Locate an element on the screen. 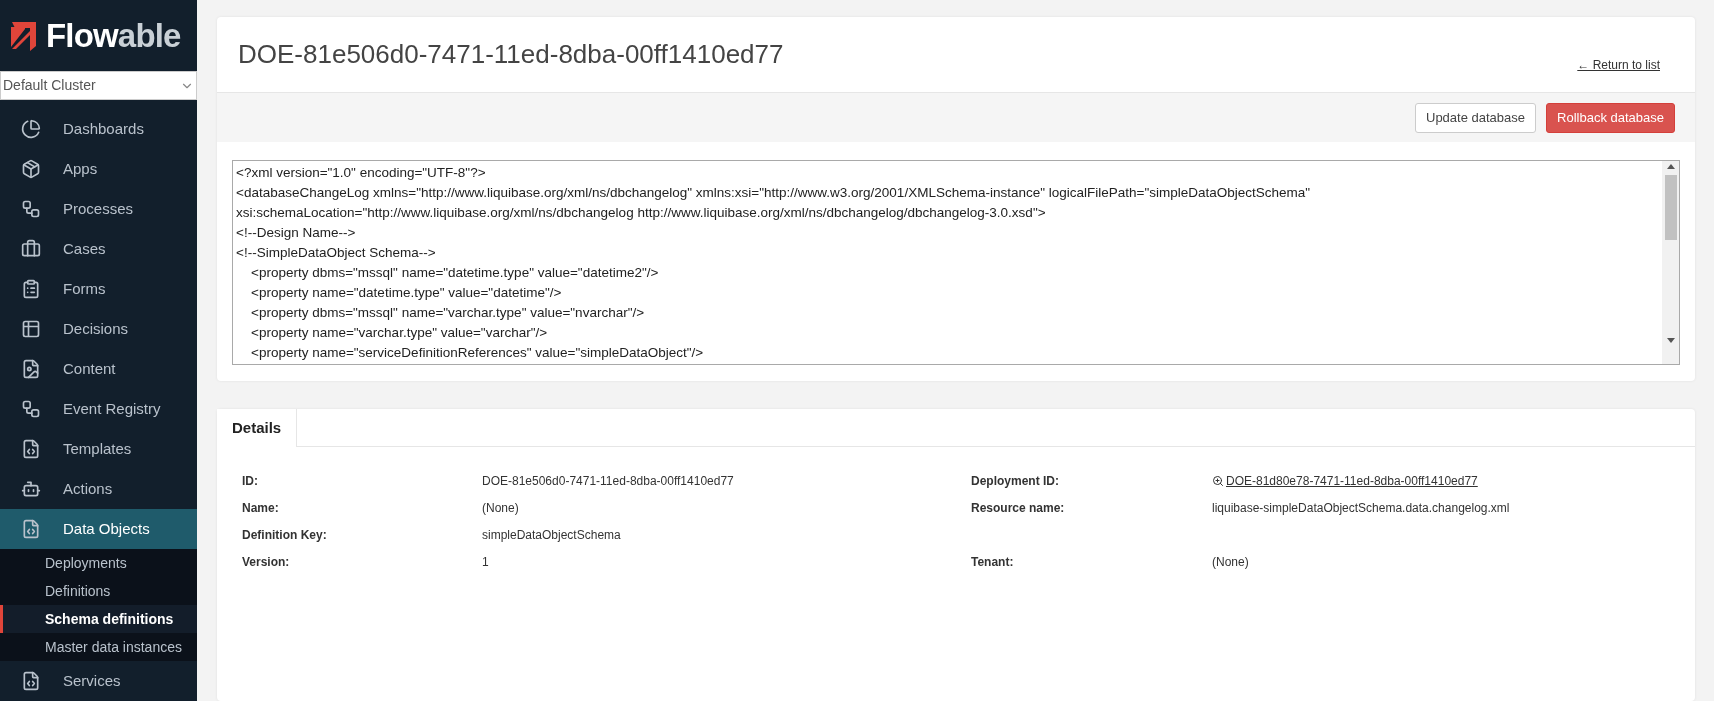  nav-item: Apps is located at coordinates (98, 169).